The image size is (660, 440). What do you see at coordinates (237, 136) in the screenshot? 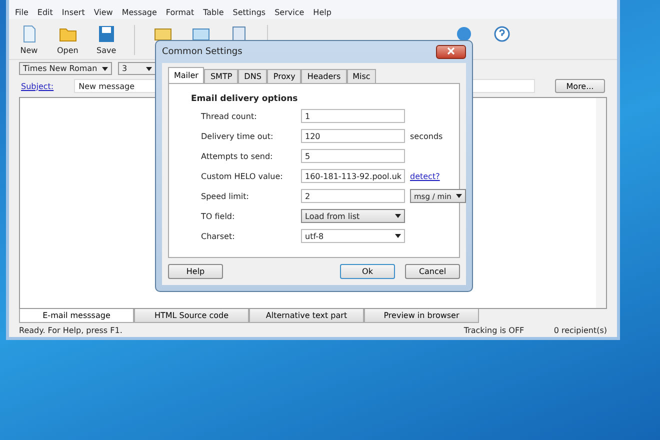
I see `field-label: Delivery time out:` at bounding box center [237, 136].